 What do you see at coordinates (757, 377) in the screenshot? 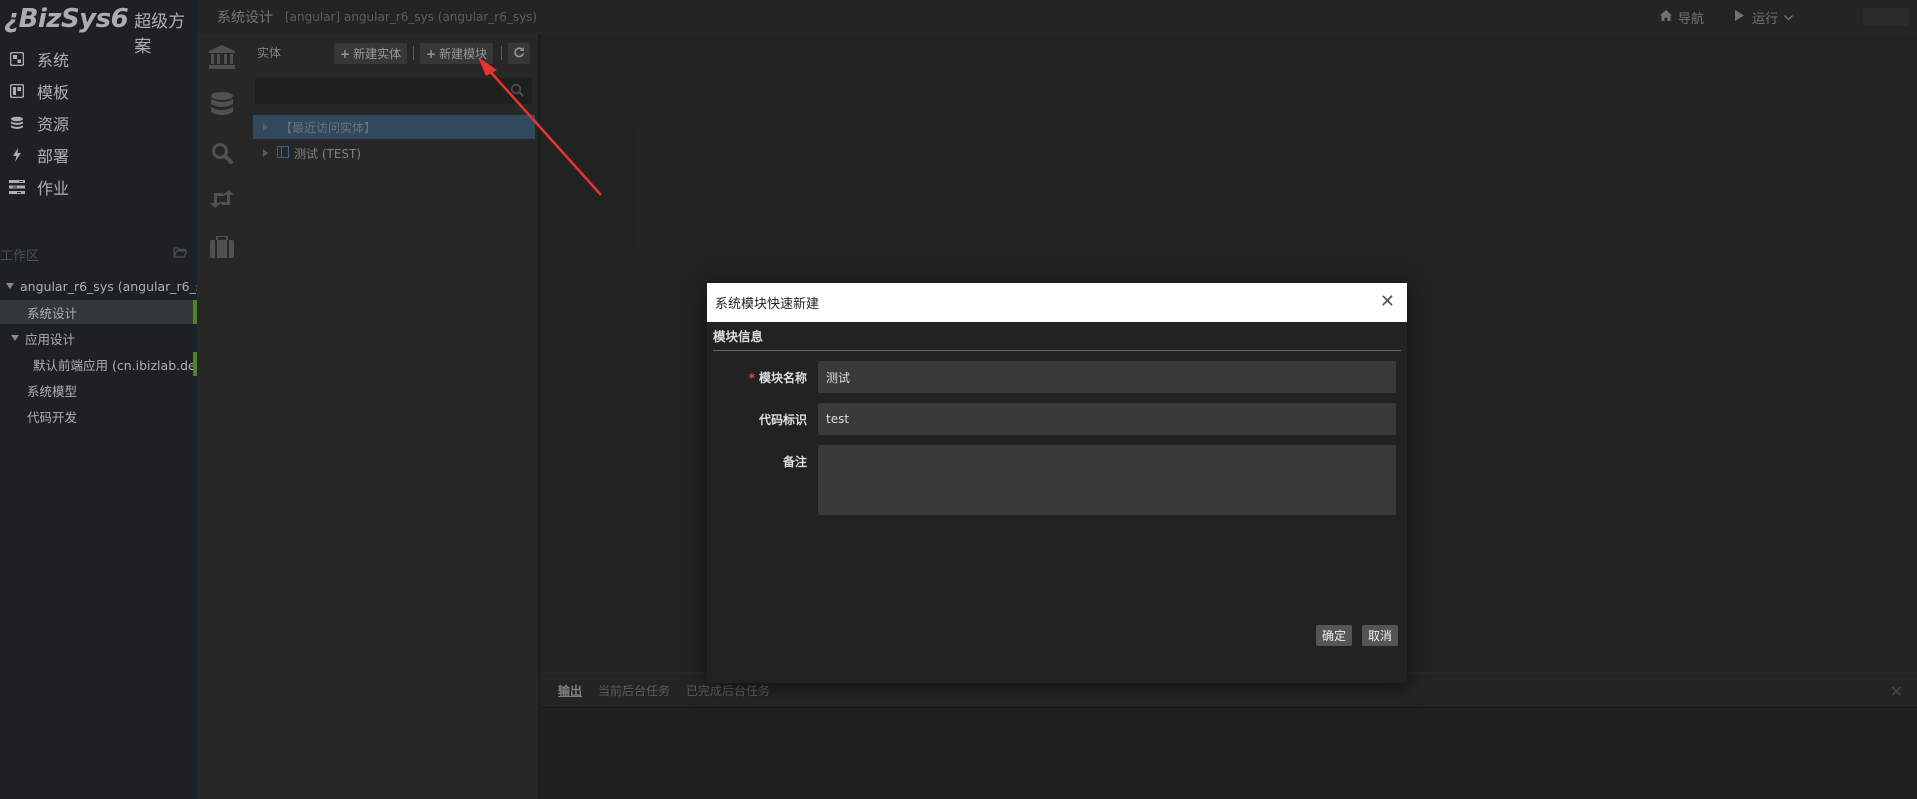
I see `module-name-label: * 模块名称` at bounding box center [757, 377].